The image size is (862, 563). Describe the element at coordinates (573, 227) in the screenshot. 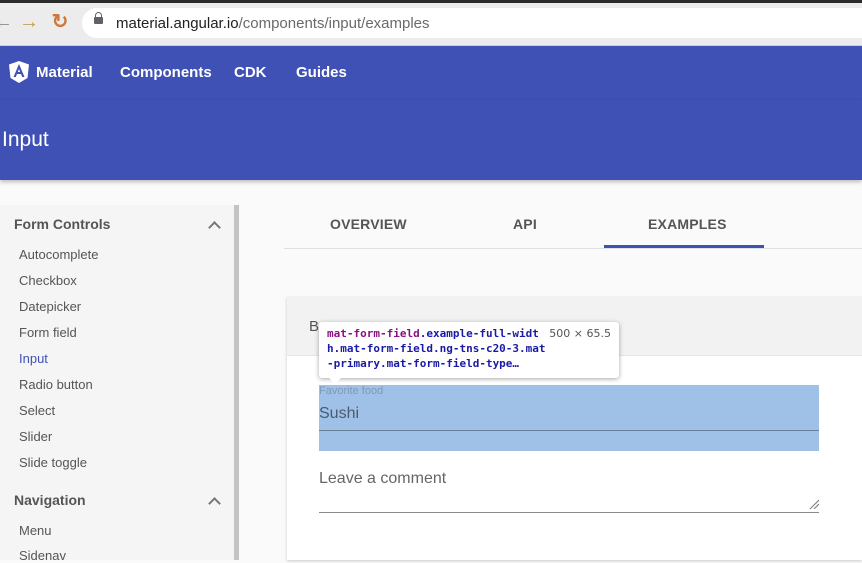

I see `tab-bar: OVERVIEW API EXAMPLES` at that location.